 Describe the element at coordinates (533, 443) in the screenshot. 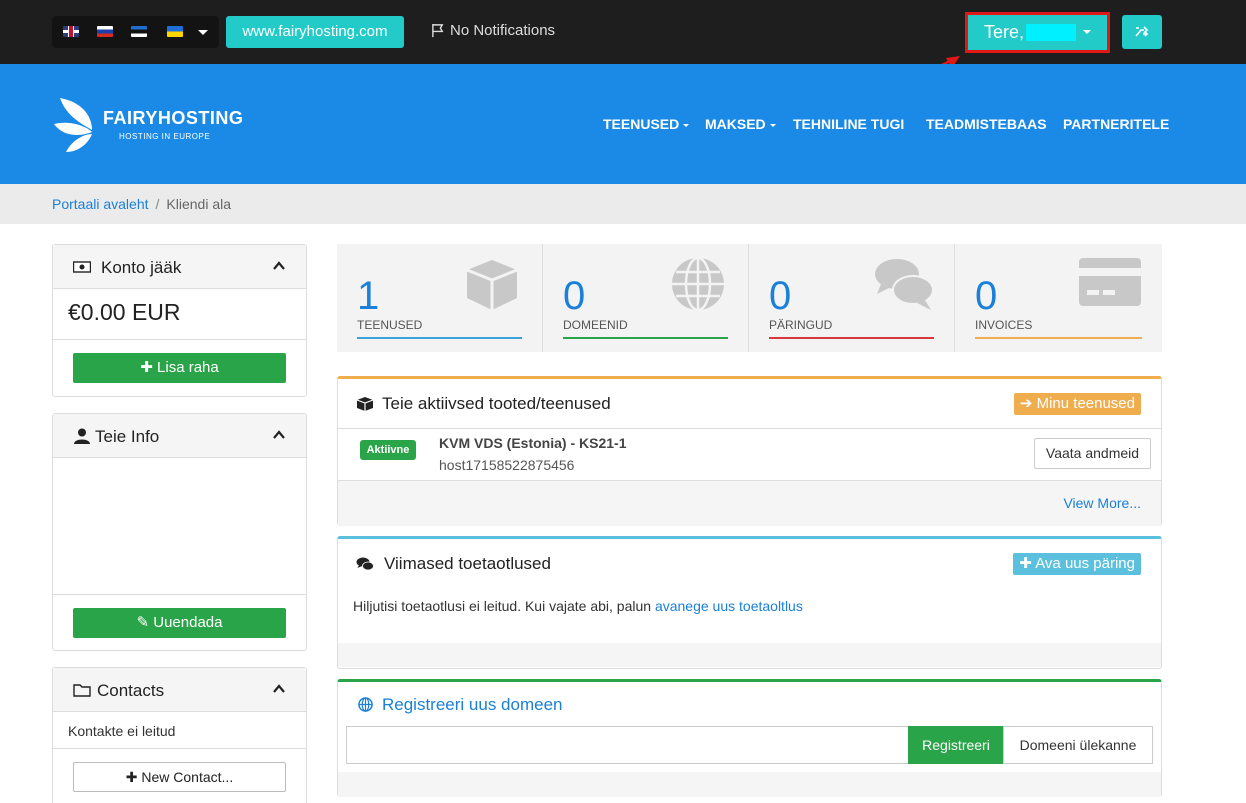

I see `service-name: KVM VDS (Estonia) - KS21-1` at that location.